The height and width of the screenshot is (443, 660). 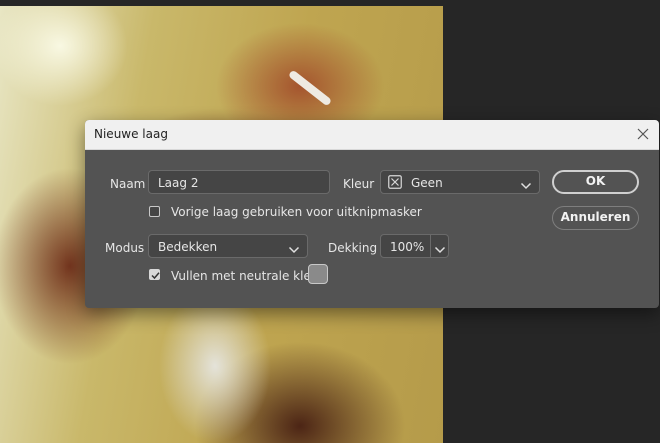 I want to click on mode-select: Bedekken, so click(x=228, y=246).